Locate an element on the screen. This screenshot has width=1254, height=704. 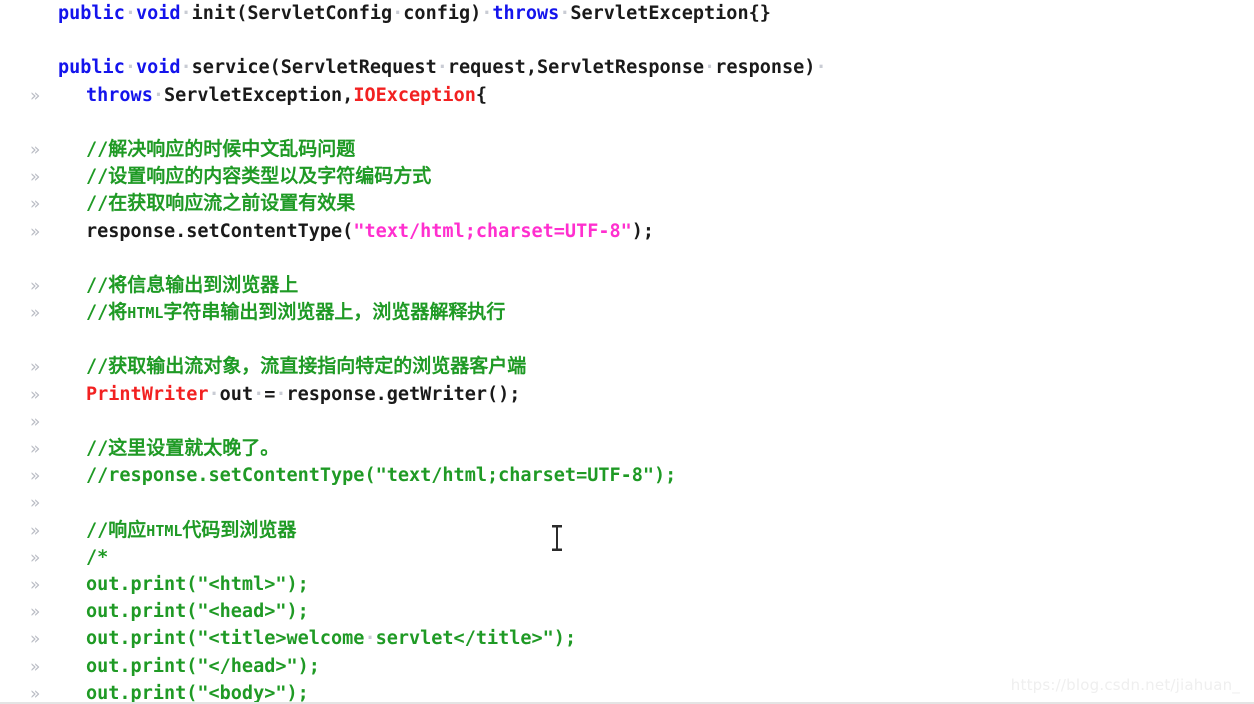
code-line: » out.print("<html>"); is located at coordinates (627, 584).